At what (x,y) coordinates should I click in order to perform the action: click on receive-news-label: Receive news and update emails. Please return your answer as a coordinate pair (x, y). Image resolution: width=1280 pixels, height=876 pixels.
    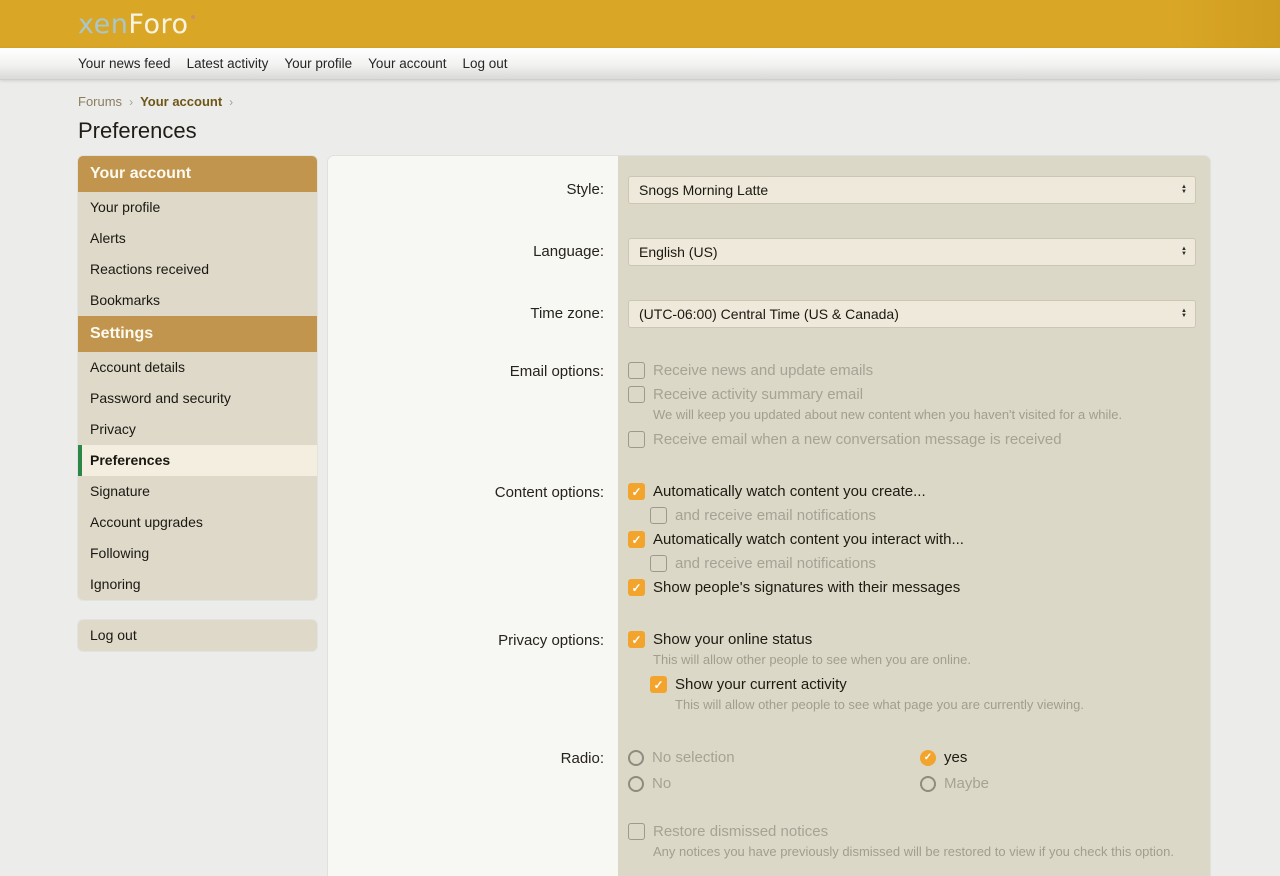
    Looking at the image, I should click on (763, 370).